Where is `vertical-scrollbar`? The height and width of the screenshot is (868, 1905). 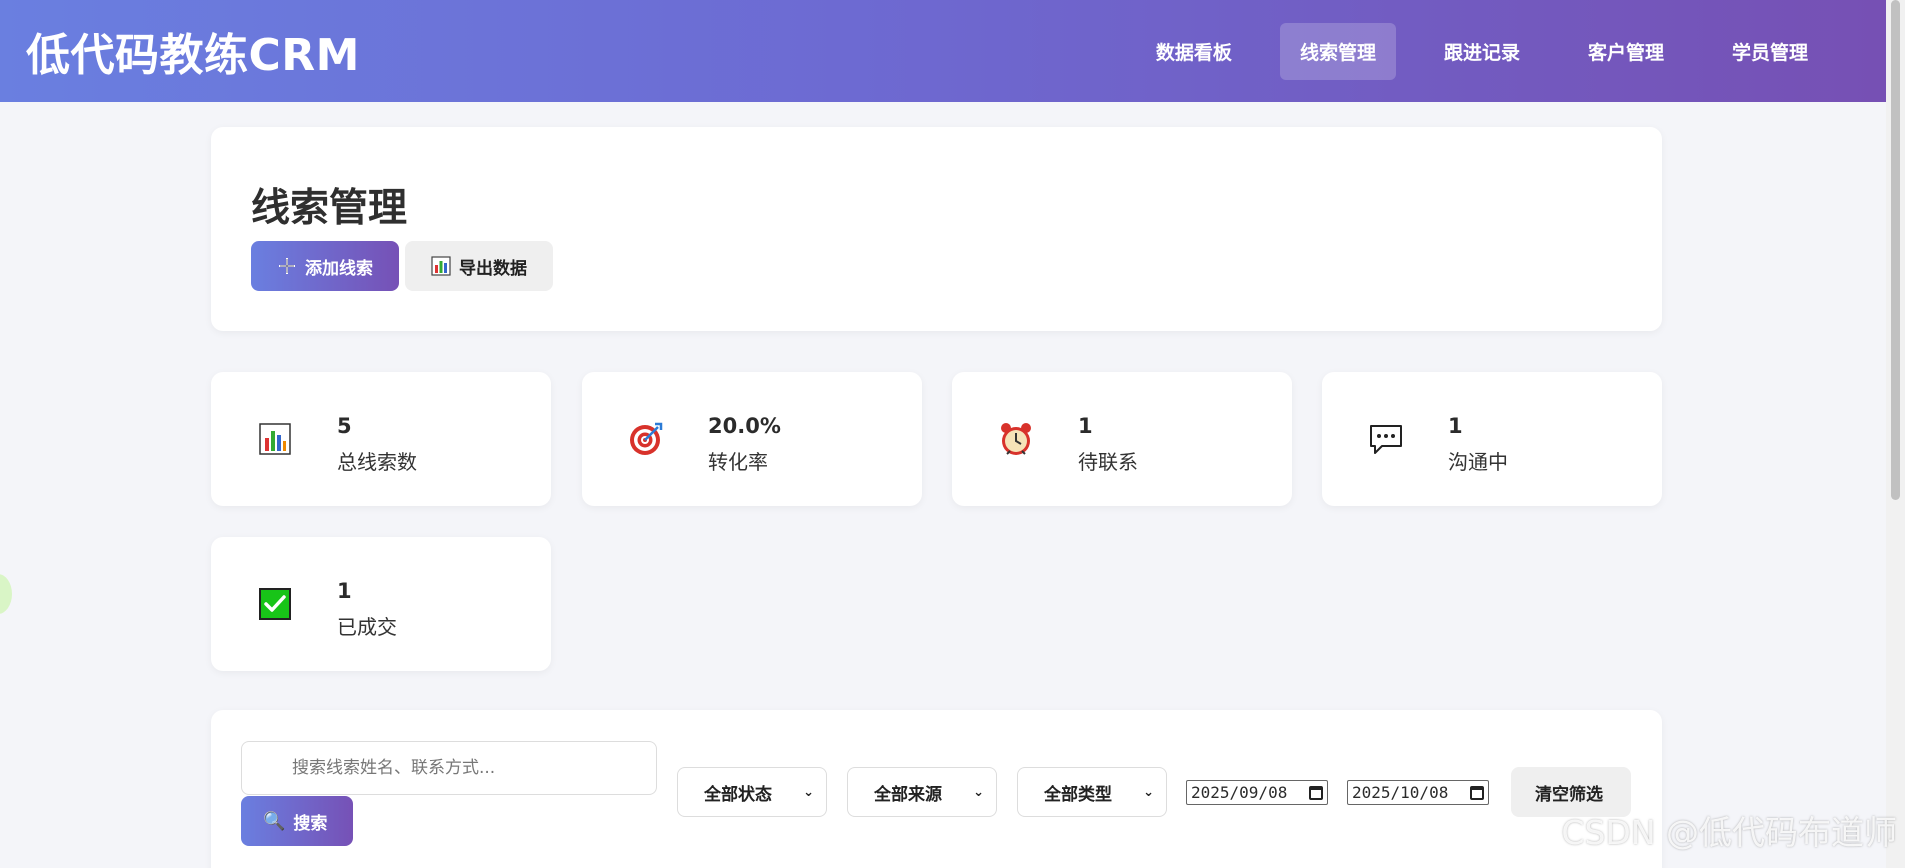
vertical-scrollbar is located at coordinates (1895, 434).